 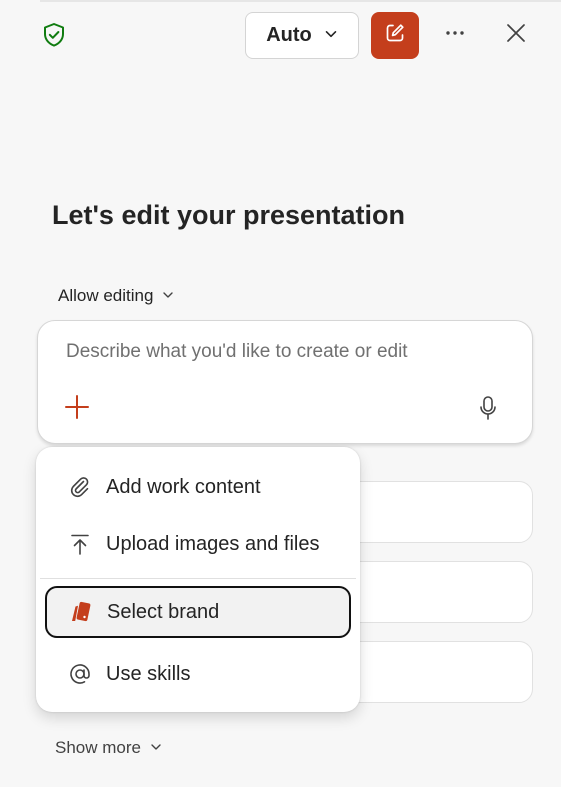 I want to click on mode-label: Auto, so click(x=289, y=35).